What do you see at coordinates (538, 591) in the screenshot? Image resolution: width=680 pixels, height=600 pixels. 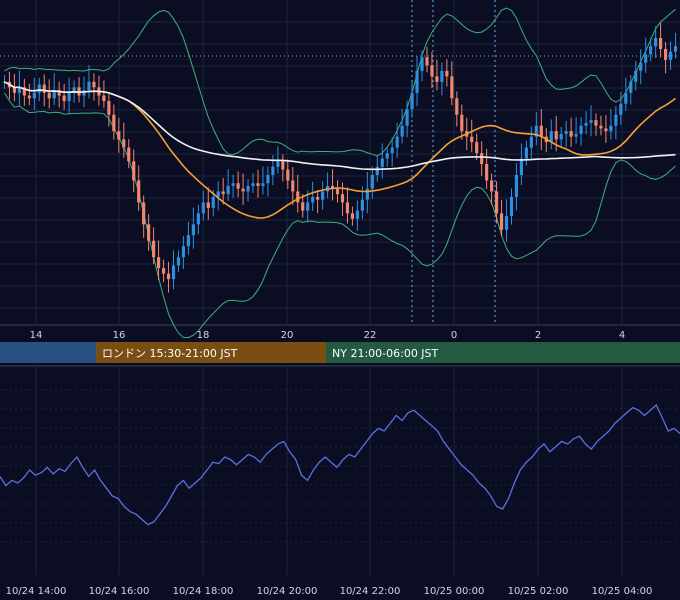 I see `osc-x-tick-label: 10/25 02:00` at bounding box center [538, 591].